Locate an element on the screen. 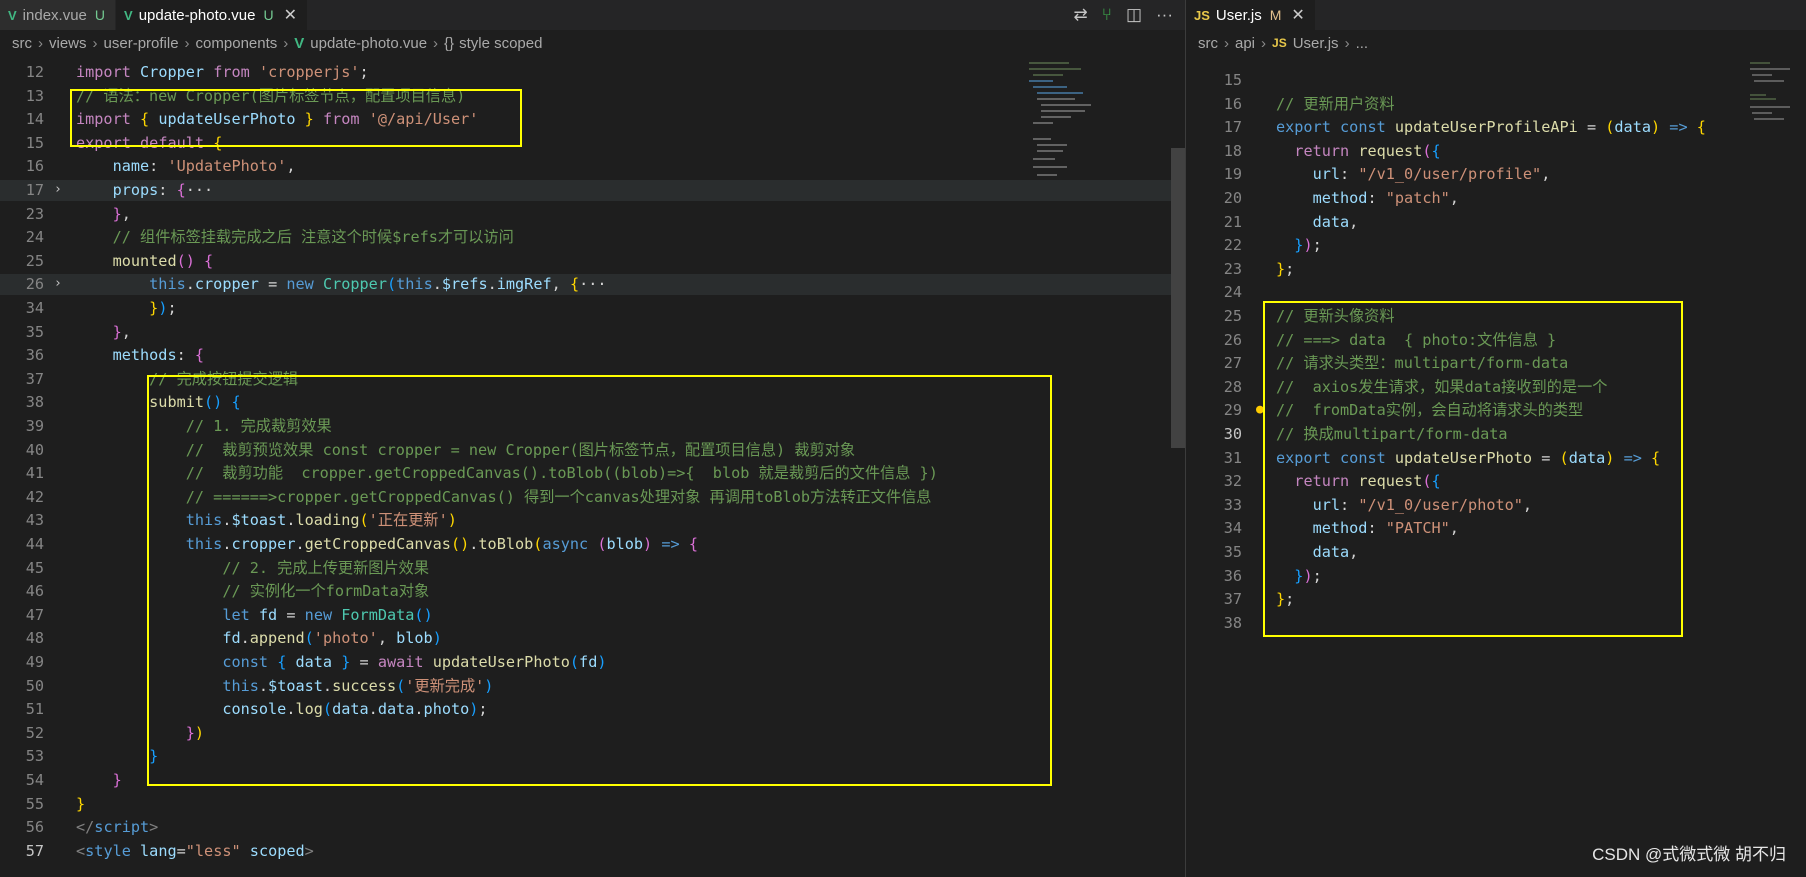  line-number: 18 is located at coordinates (1232, 150).